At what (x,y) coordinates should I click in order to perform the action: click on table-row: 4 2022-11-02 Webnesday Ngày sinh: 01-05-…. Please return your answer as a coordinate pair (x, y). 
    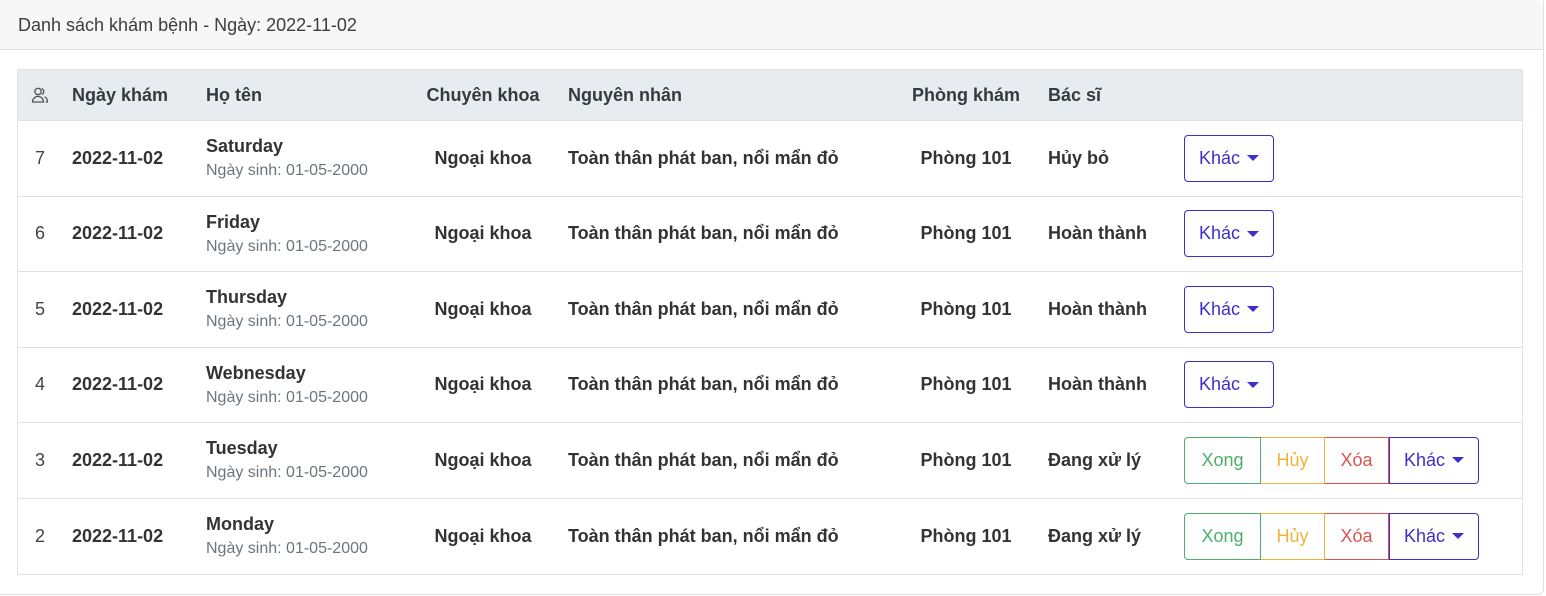
    Looking at the image, I should click on (770, 385).